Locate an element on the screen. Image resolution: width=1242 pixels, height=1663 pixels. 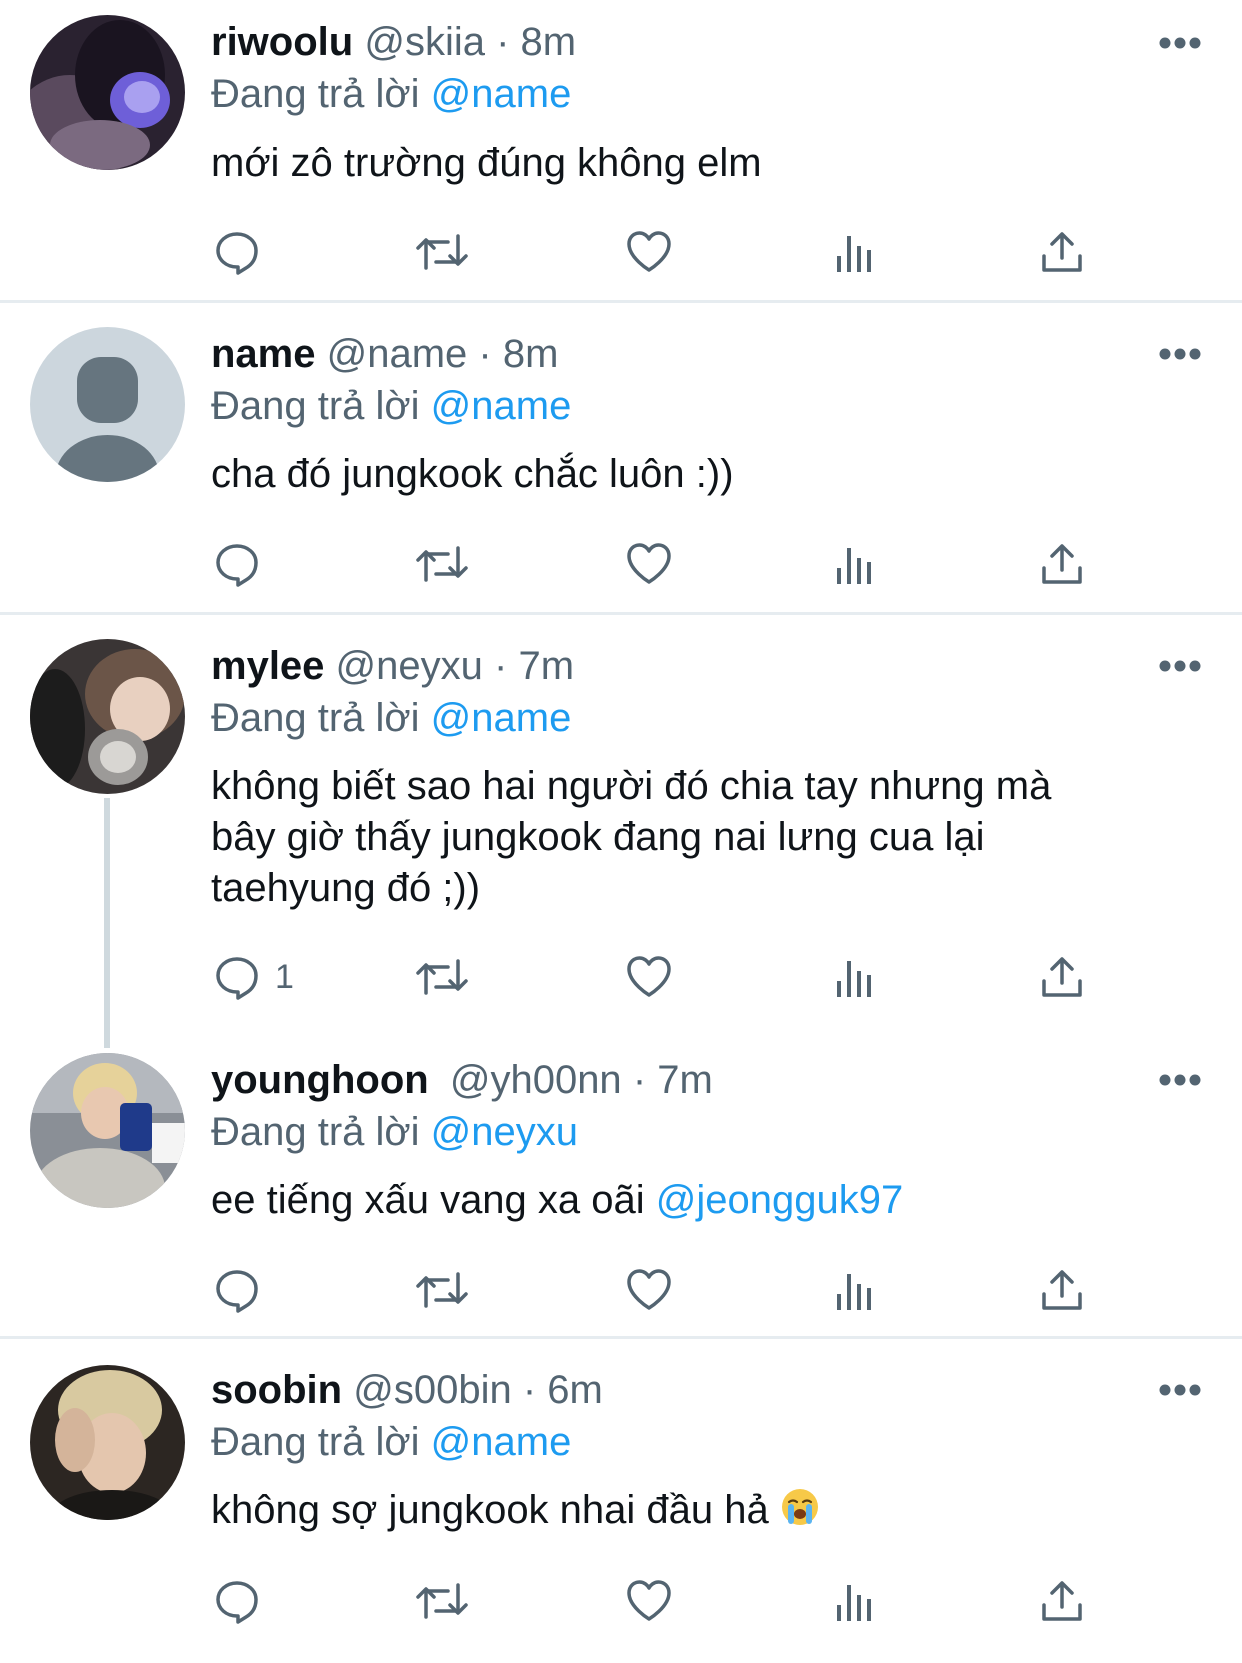
tweet-text: mới zô trường đúng không elm is located at coordinates (486, 163).